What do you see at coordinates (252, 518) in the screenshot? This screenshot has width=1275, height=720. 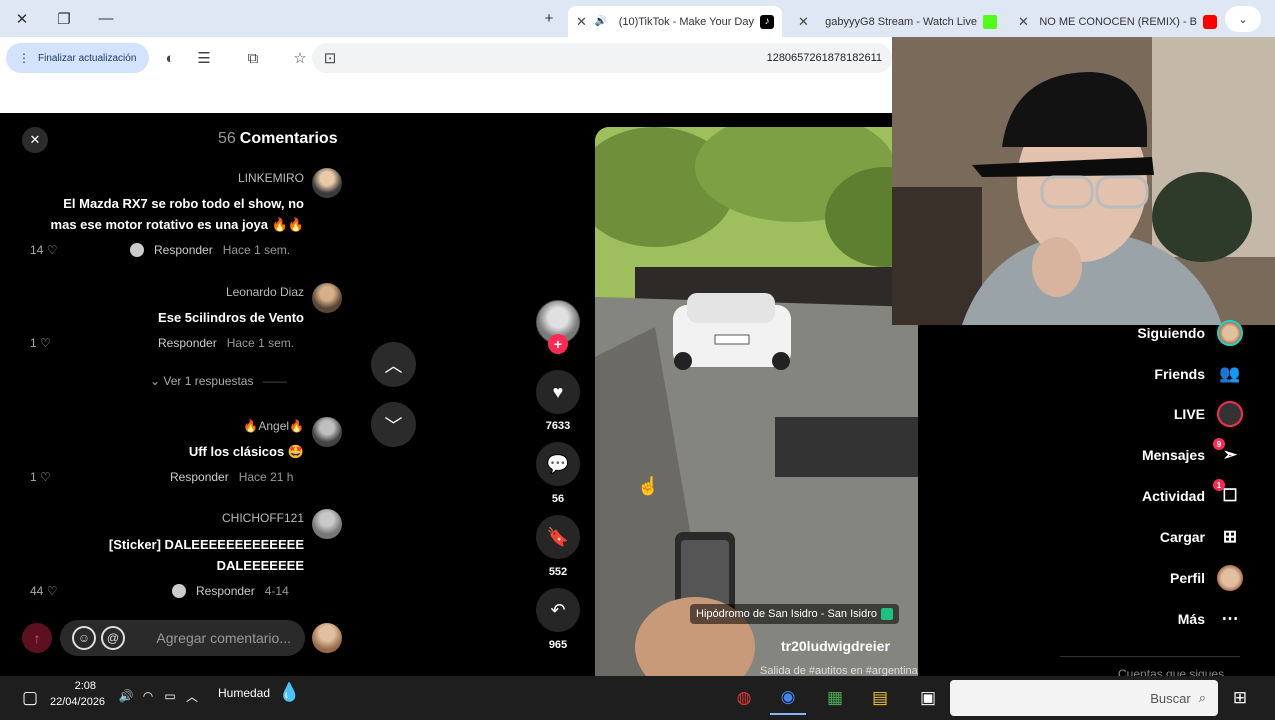 I see `comment-author: CHICHOFF121` at bounding box center [252, 518].